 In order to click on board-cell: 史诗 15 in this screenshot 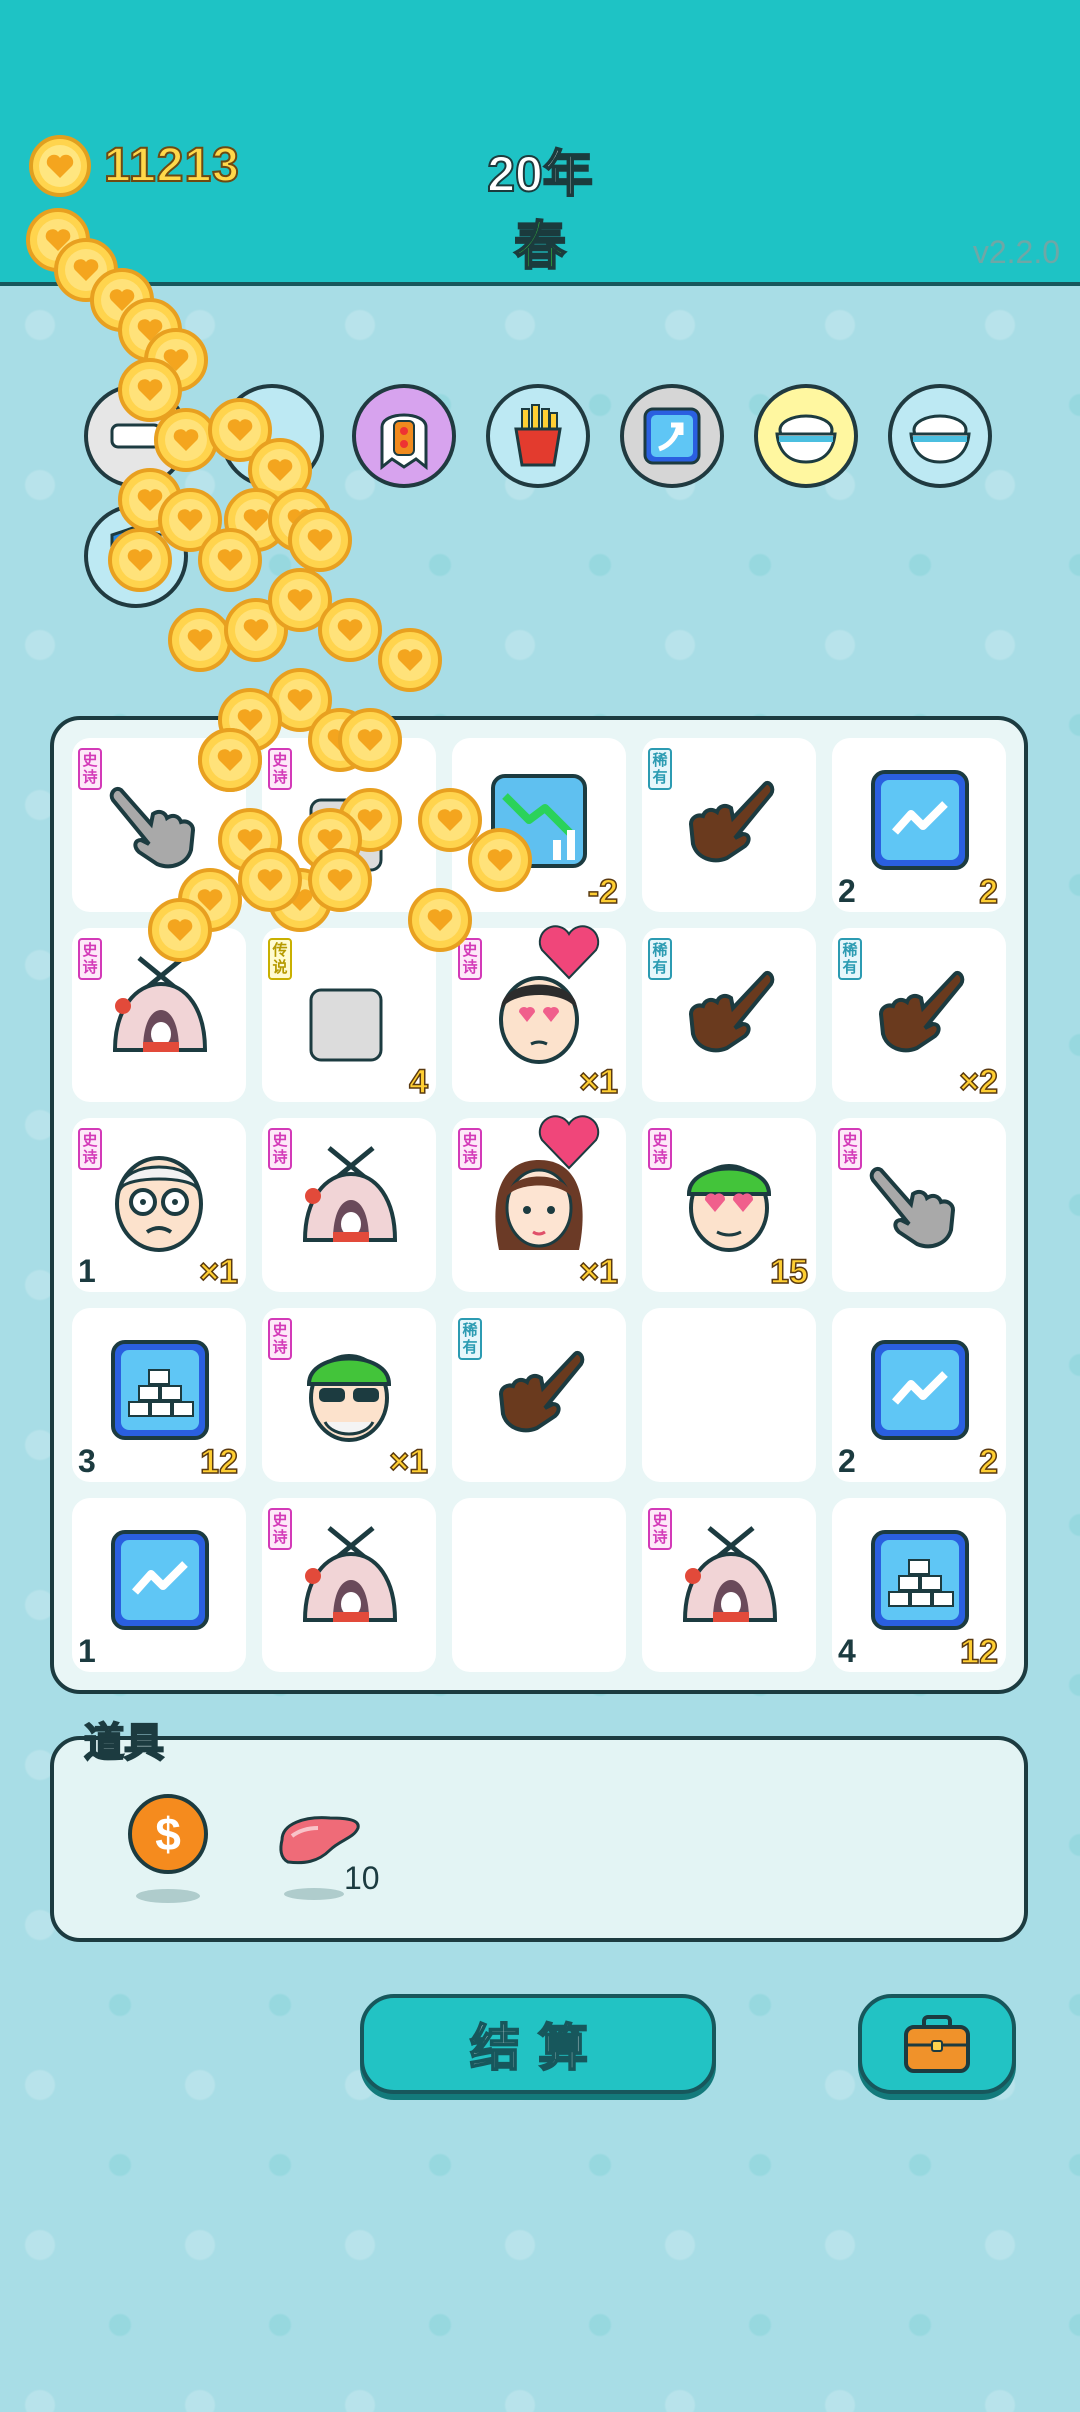, I will do `click(729, 1205)`.